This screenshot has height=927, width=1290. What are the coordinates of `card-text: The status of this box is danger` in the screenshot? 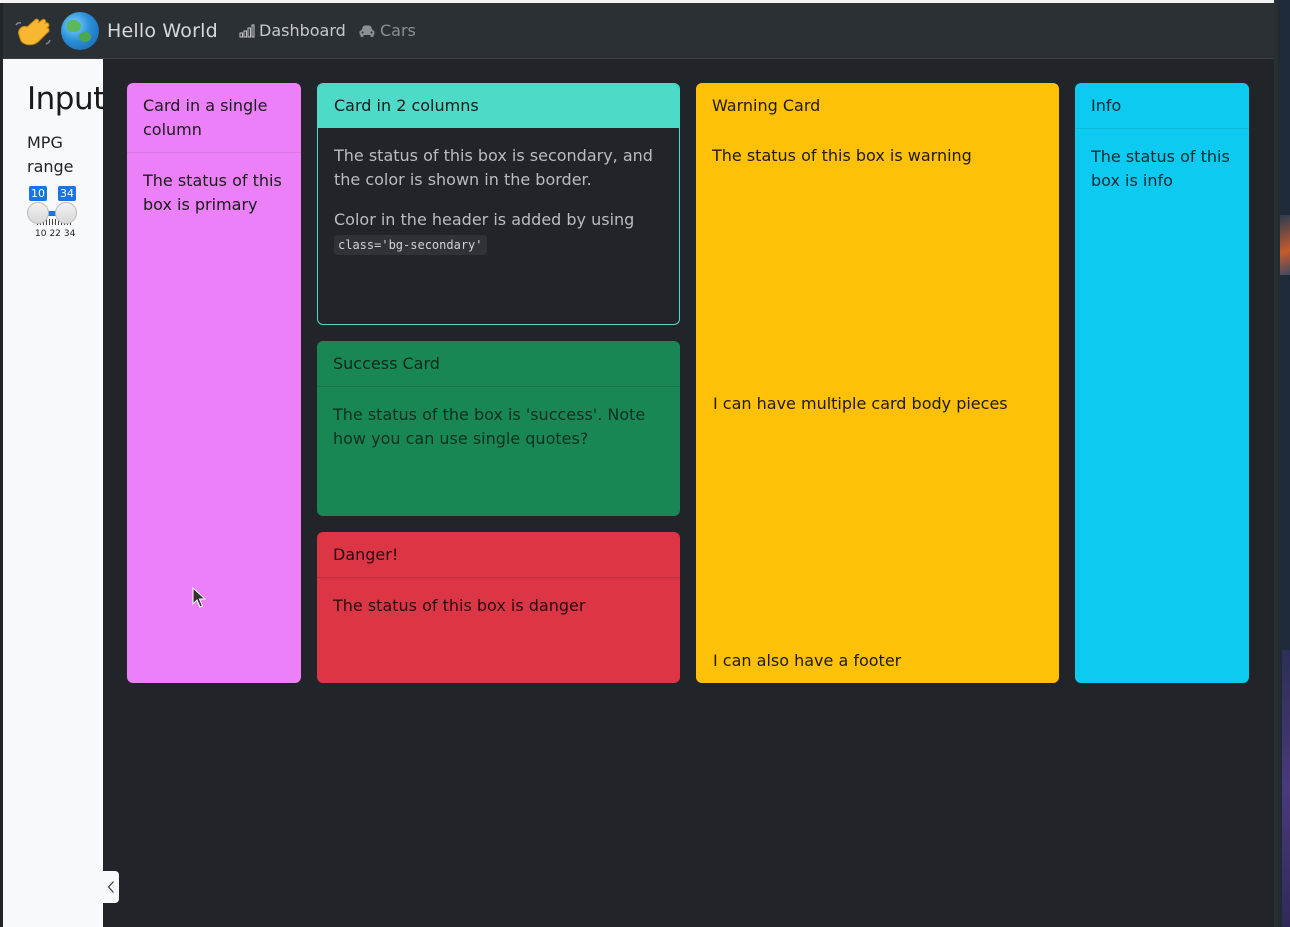 It's located at (459, 605).